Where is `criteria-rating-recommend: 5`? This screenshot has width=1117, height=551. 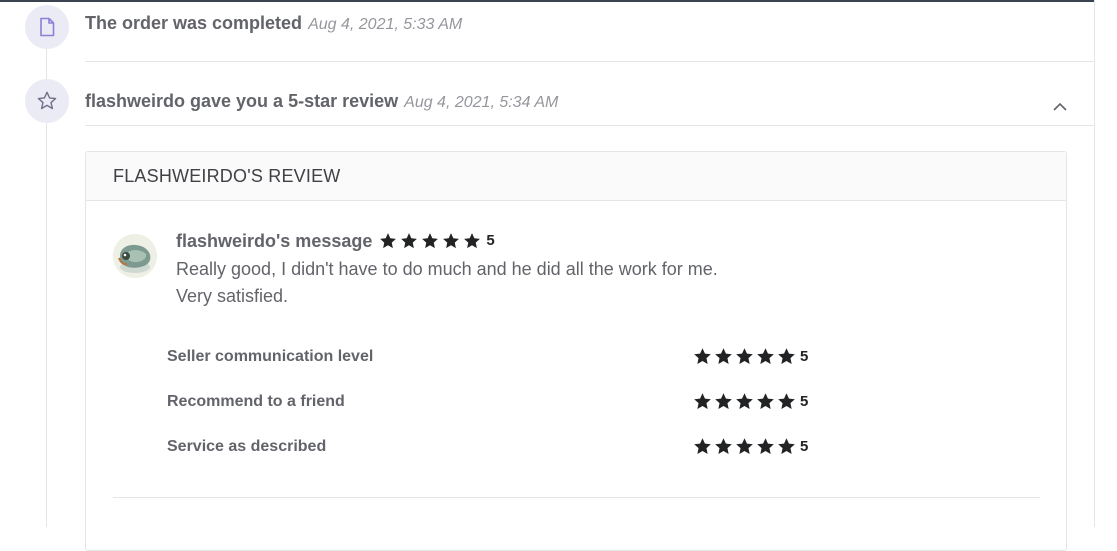
criteria-rating-recommend: 5 is located at coordinates (750, 401).